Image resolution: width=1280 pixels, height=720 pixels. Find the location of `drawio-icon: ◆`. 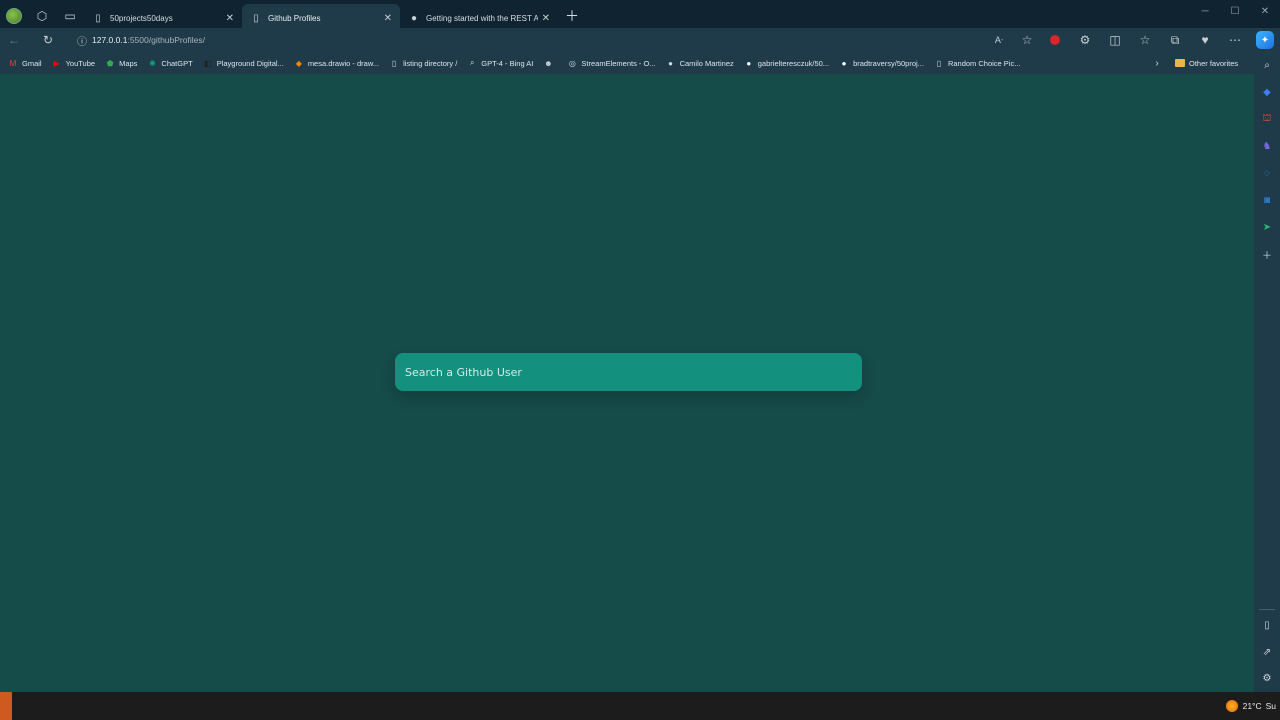

drawio-icon: ◆ is located at coordinates (298, 63).